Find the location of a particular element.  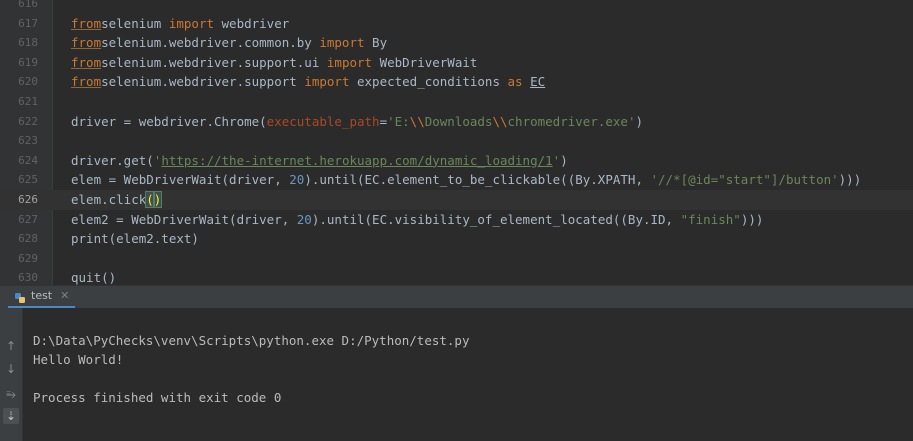

line-number: 630 is located at coordinates (28, 278).